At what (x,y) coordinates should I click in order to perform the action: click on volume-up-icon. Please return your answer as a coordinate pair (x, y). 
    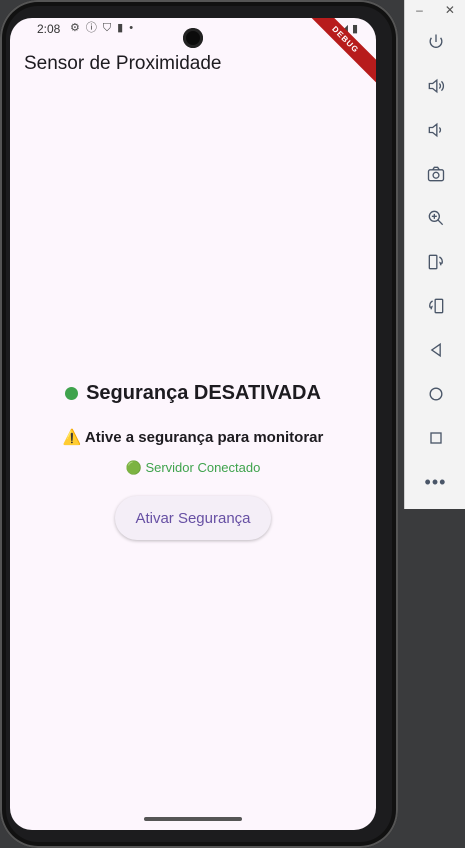
    Looking at the image, I should click on (436, 86).